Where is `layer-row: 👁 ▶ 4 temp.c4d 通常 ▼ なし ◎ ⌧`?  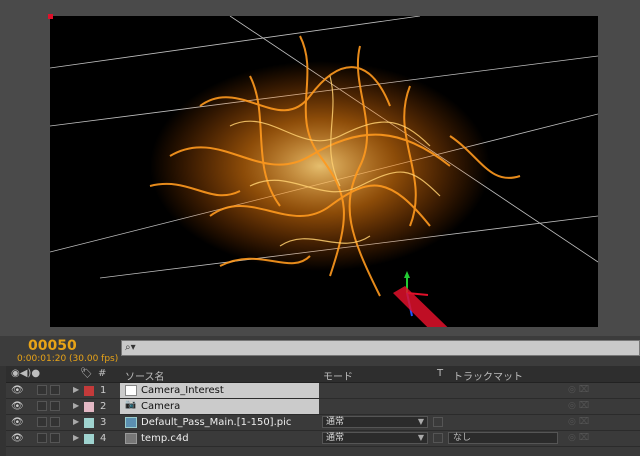
layer-row: 👁 ▶ 4 temp.c4d 通常 ▼ なし ◎ ⌧ is located at coordinates (320, 439).